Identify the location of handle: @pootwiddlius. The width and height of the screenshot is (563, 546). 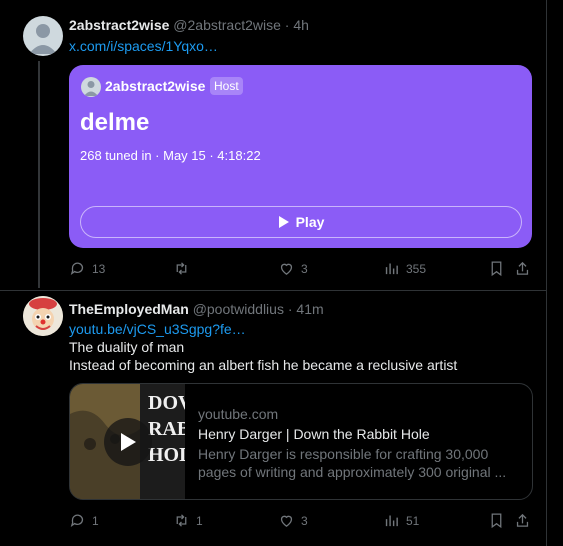
(238, 309).